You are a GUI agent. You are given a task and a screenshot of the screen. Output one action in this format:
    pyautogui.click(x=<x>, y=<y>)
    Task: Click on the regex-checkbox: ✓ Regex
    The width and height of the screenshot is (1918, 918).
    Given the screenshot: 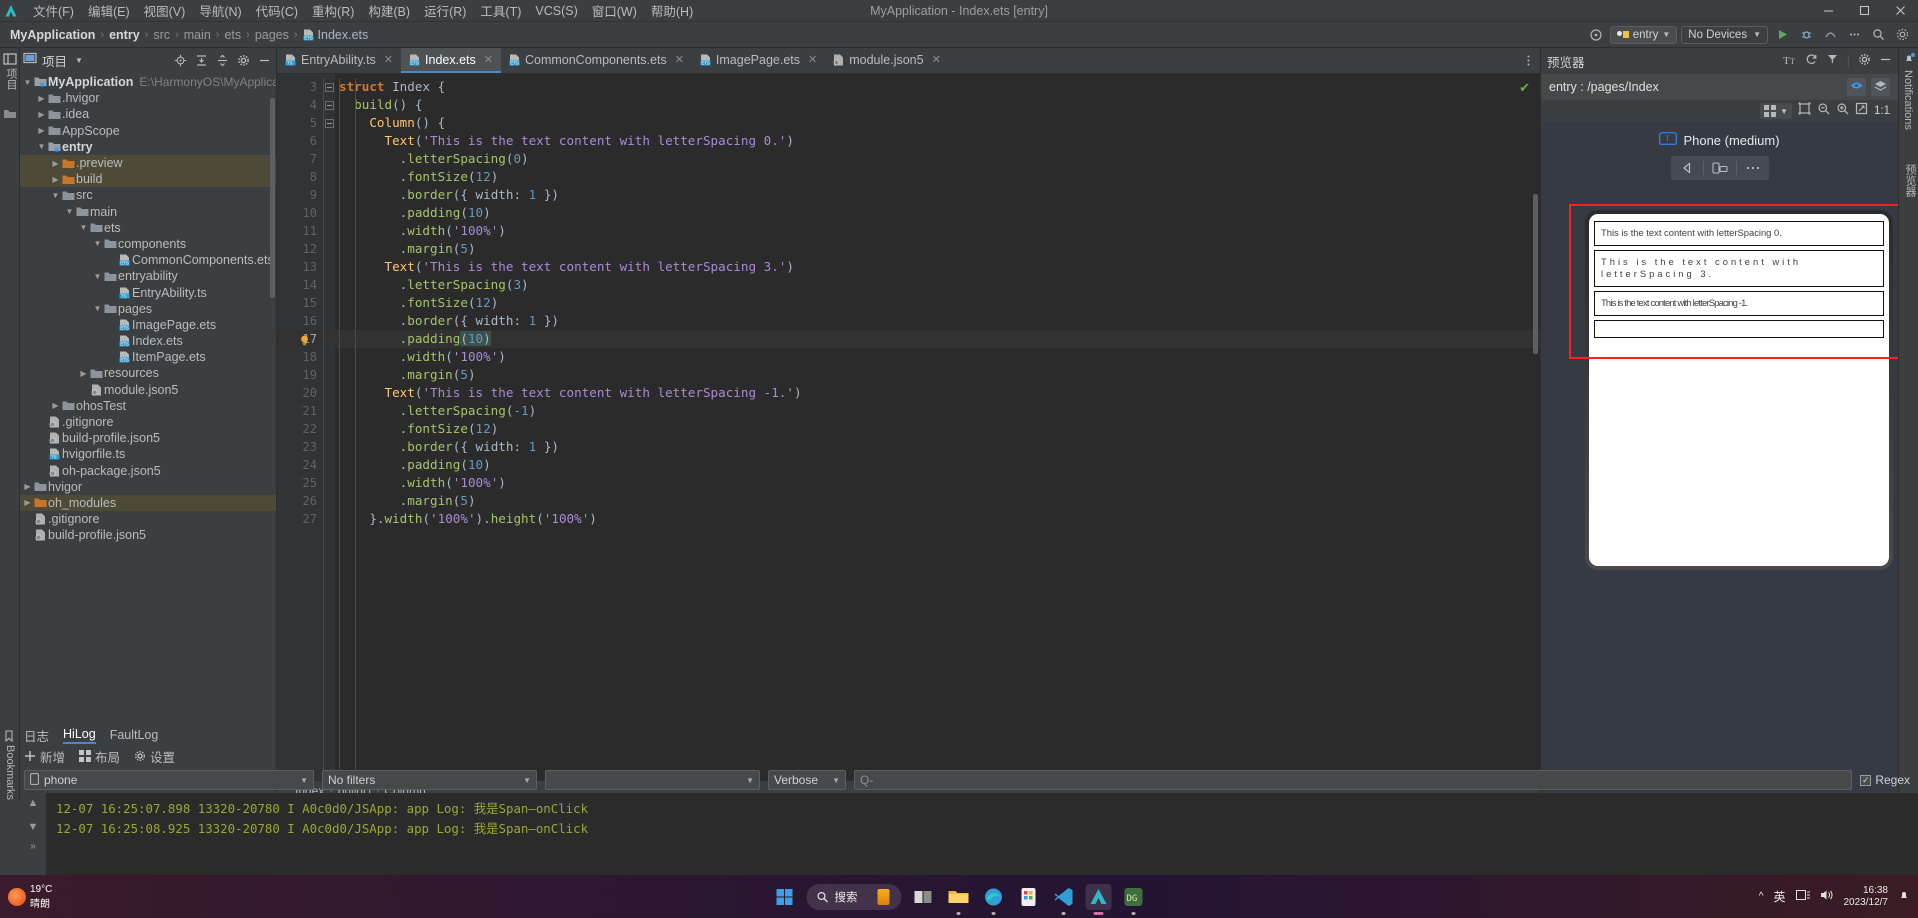 What is the action you would take?
    pyautogui.click(x=1885, y=780)
    